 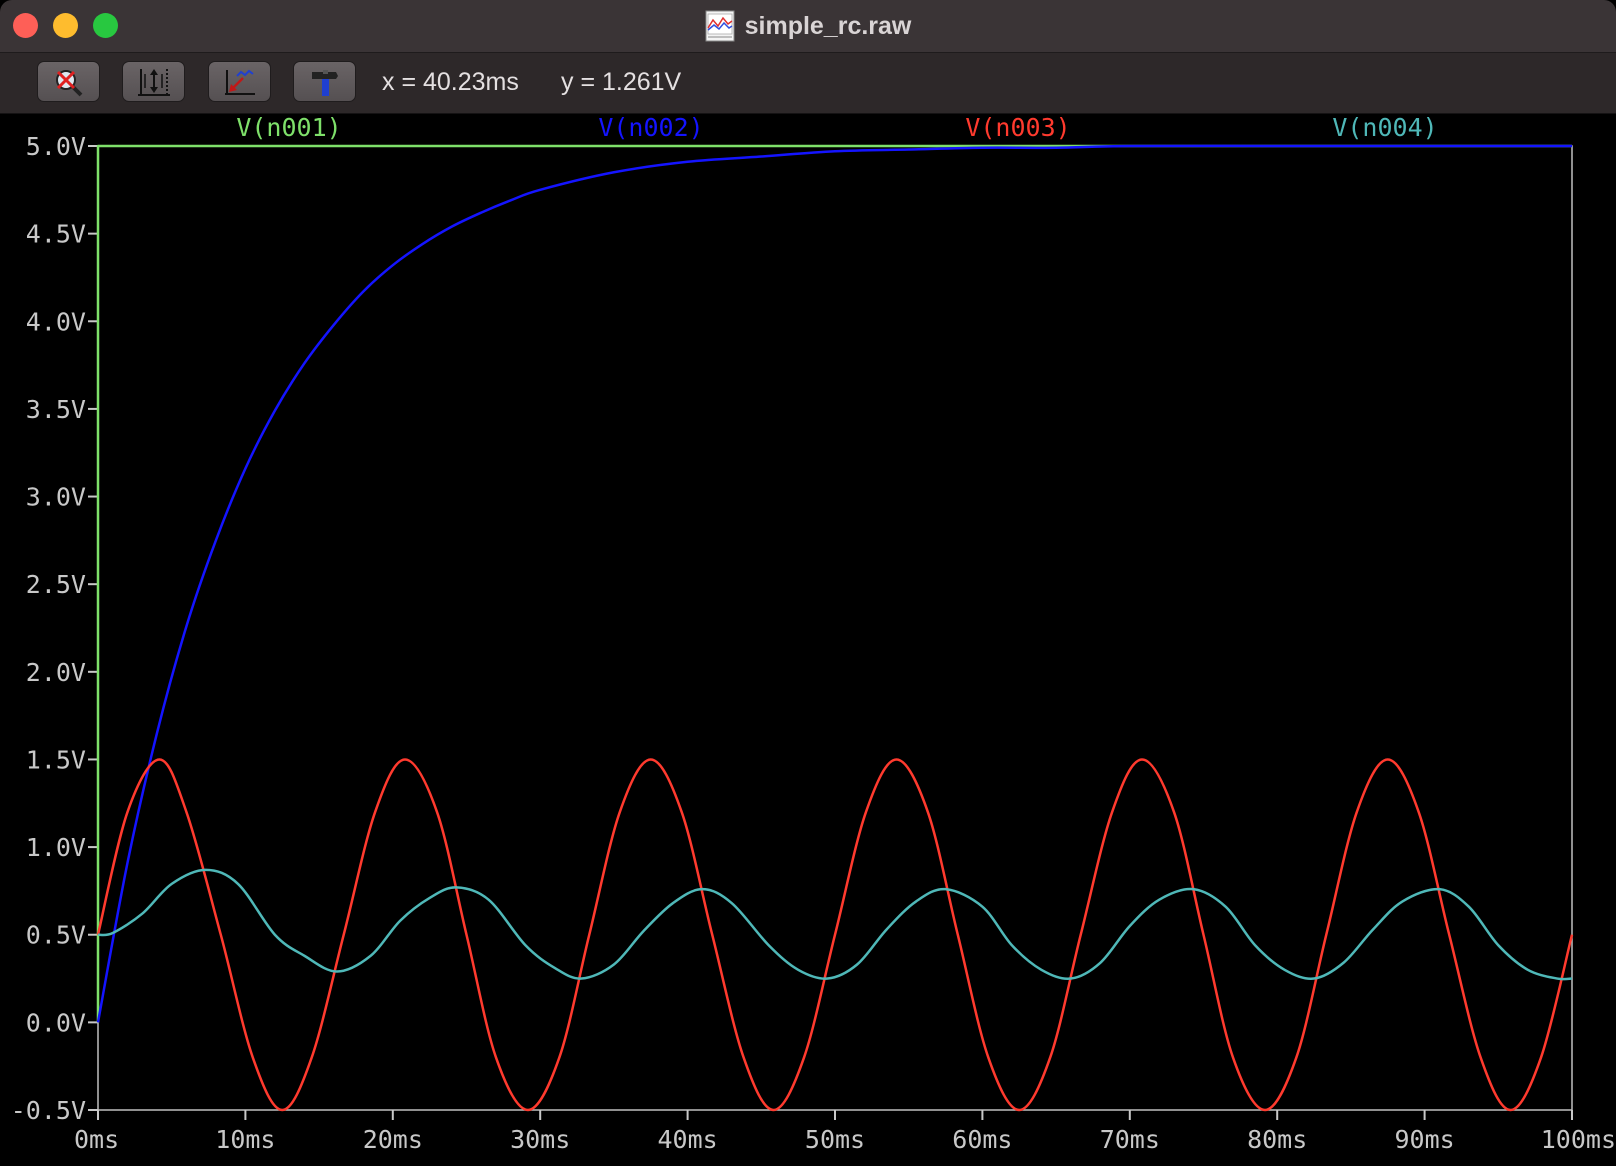 I want to click on x-tick-label: 60ms, so click(x=982, y=1139).